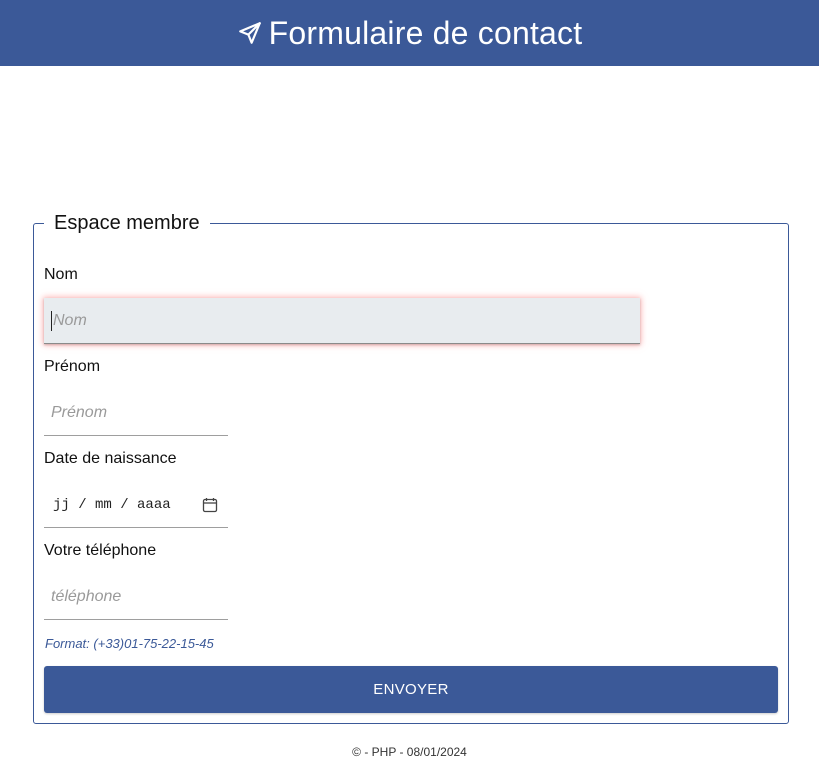  Describe the element at coordinates (51, 320) in the screenshot. I see `text-caret` at that location.